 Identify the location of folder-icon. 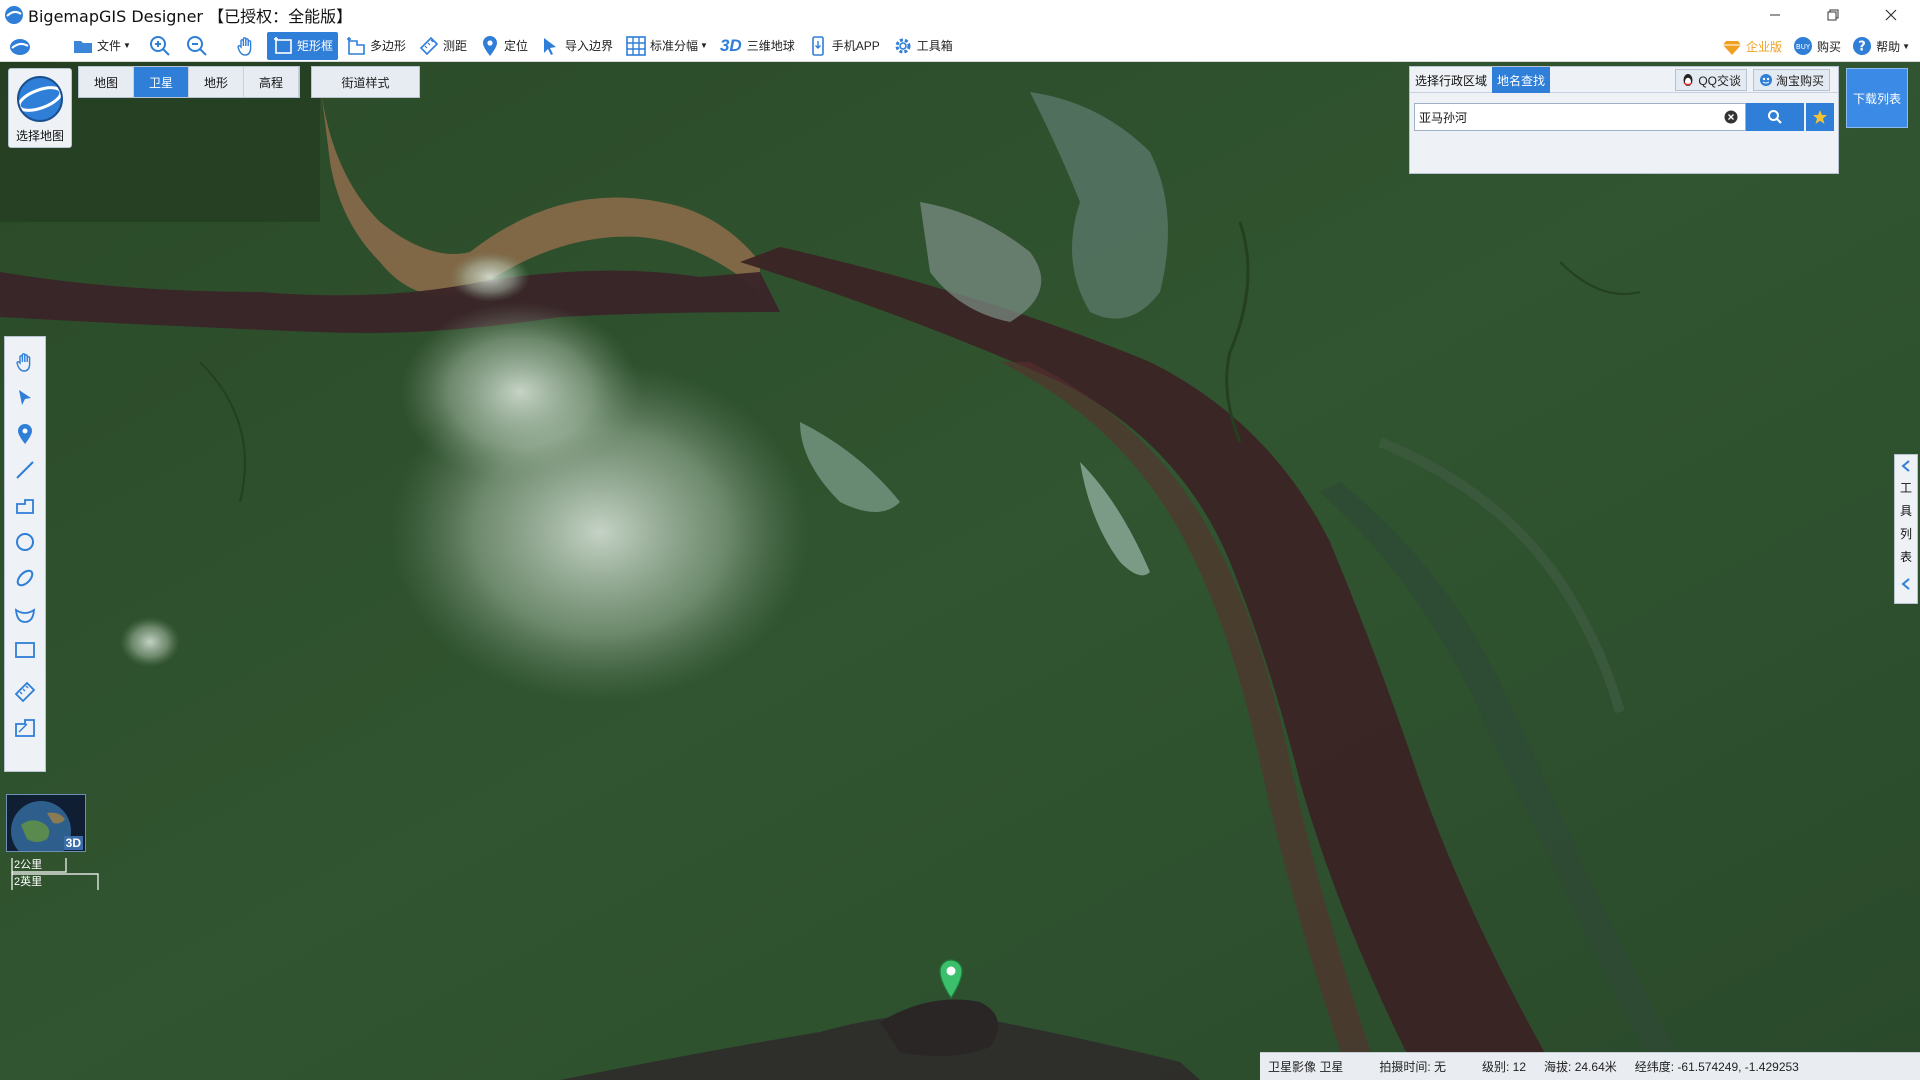
(83, 46).